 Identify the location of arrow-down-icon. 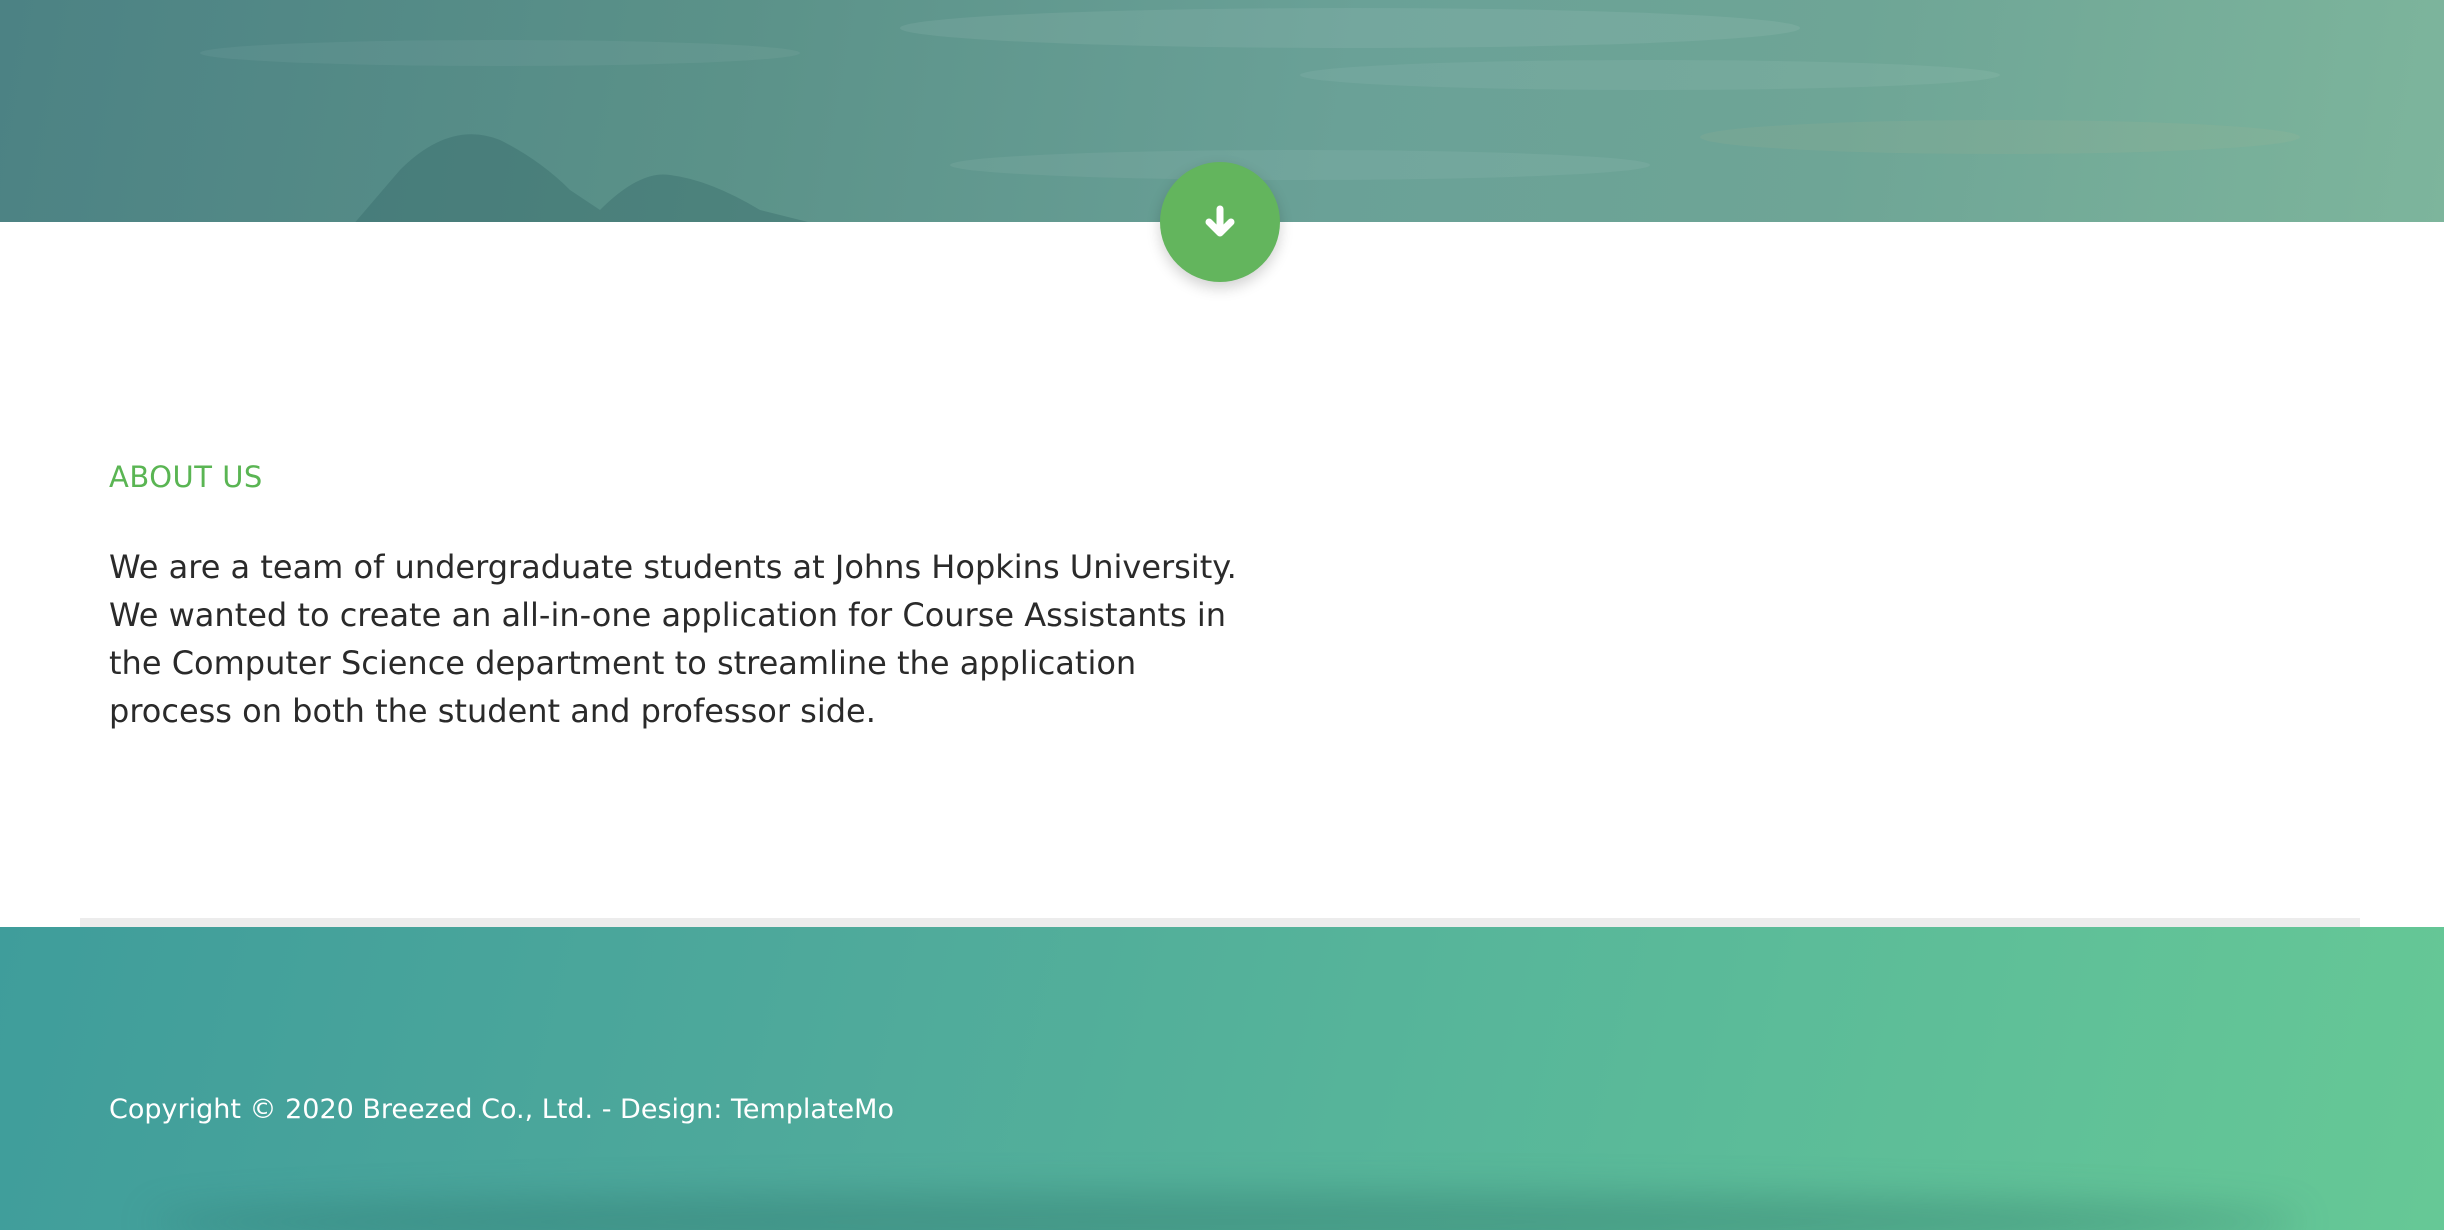
(1220, 221).